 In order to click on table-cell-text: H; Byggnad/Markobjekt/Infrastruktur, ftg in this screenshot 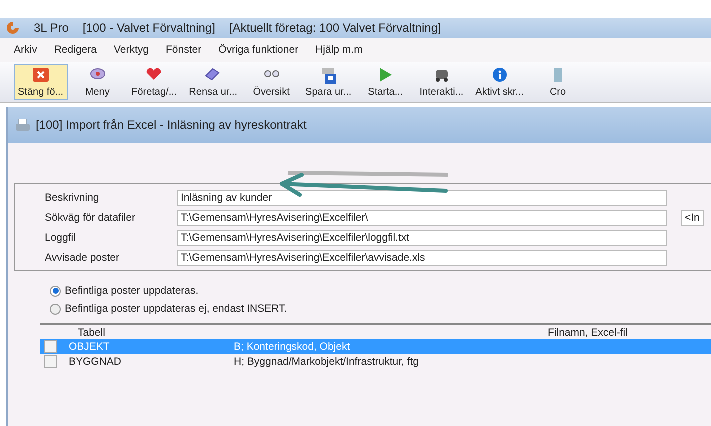, I will do `click(327, 362)`.